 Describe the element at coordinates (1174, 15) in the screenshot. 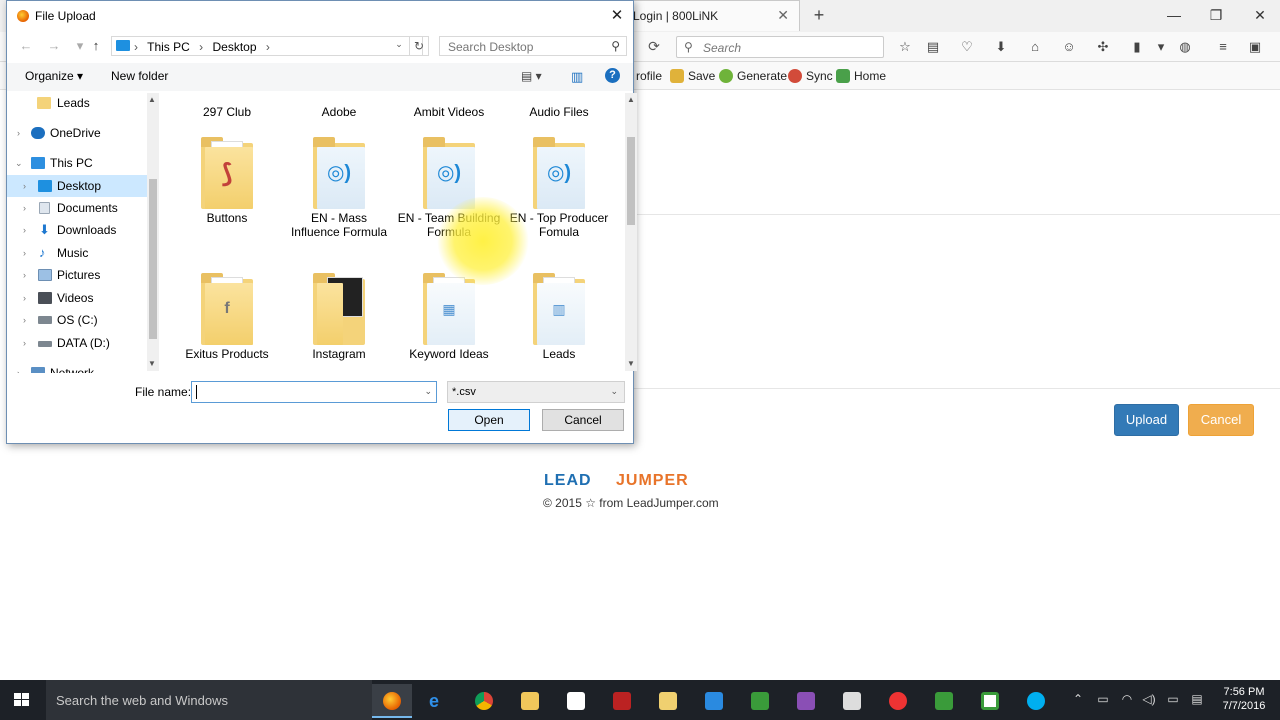

I see `minimize-icon: —` at that location.